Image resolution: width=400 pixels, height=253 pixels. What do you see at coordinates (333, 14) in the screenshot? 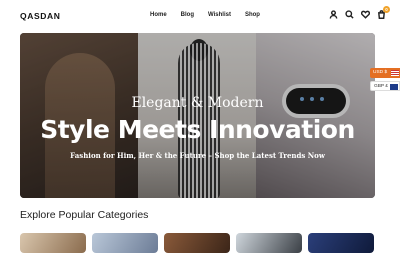
I see `user-icon` at bounding box center [333, 14].